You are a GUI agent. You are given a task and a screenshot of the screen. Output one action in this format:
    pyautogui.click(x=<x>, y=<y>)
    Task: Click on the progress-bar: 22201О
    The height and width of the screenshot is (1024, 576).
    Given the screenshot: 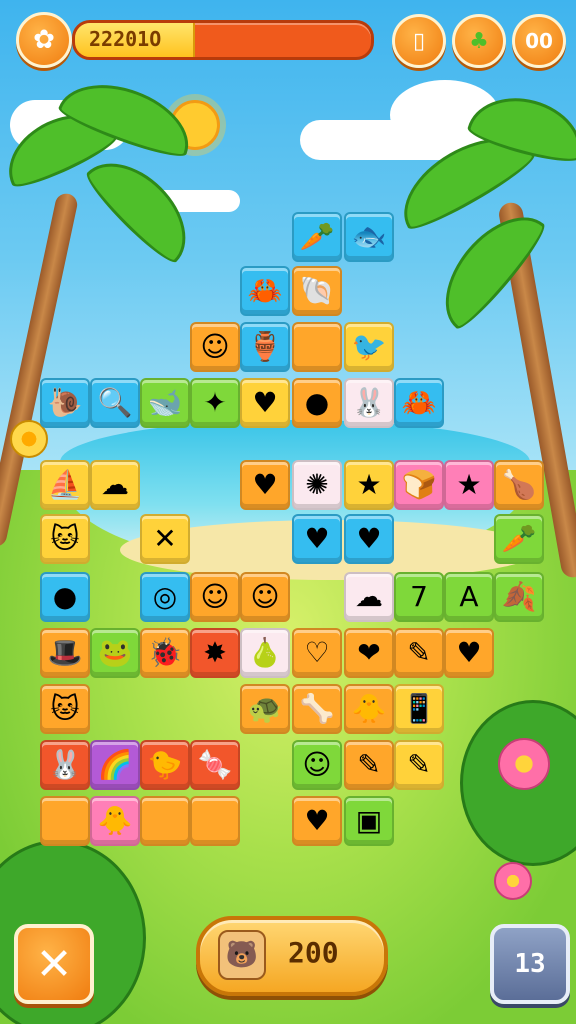 What is the action you would take?
    pyautogui.click(x=223, y=40)
    